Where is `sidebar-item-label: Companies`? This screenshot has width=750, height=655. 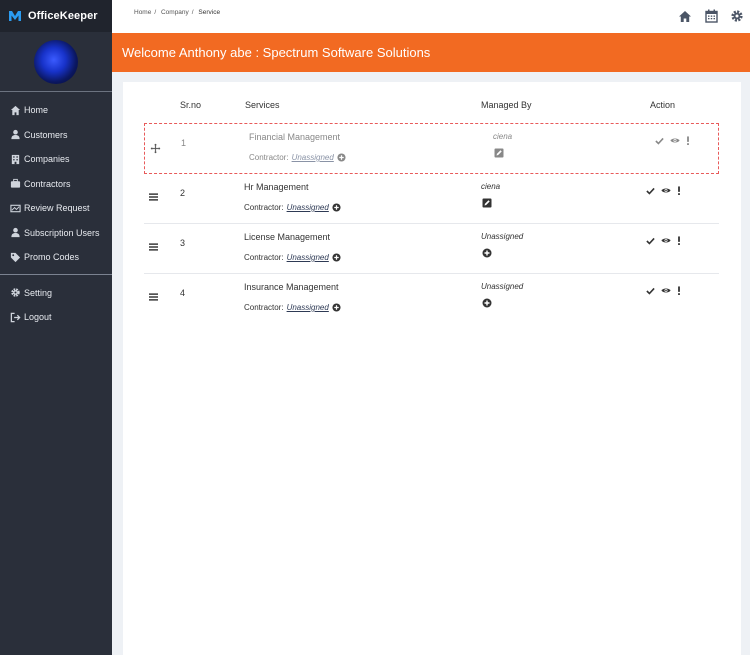
sidebar-item-label: Companies is located at coordinates (47, 159).